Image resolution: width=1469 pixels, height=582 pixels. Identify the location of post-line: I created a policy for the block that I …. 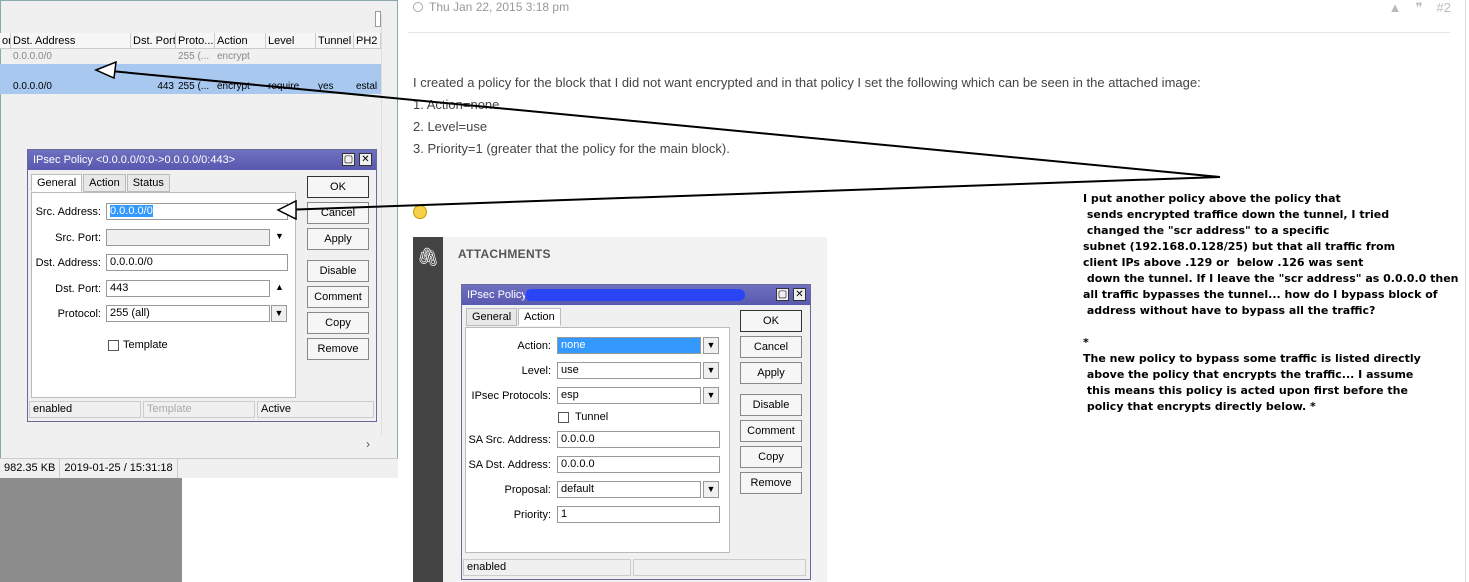
(807, 82).